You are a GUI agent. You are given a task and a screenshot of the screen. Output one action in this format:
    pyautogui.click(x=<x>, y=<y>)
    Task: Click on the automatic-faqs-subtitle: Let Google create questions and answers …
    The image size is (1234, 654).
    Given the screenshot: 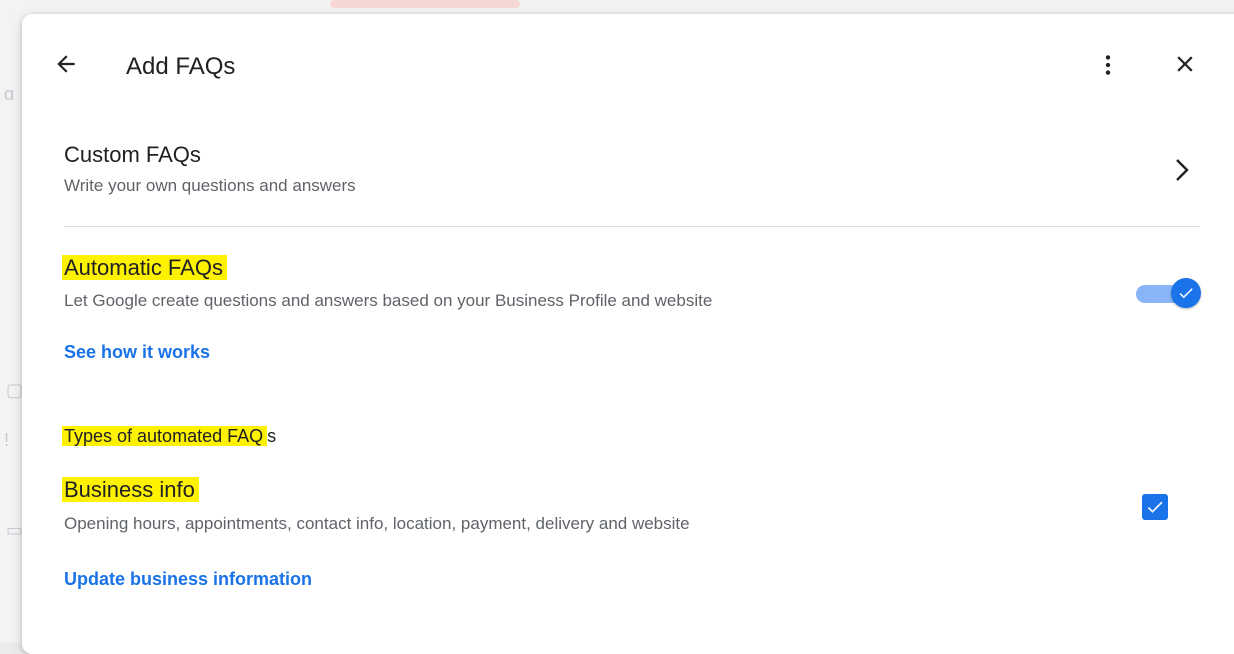 What is the action you would take?
    pyautogui.click(x=388, y=300)
    